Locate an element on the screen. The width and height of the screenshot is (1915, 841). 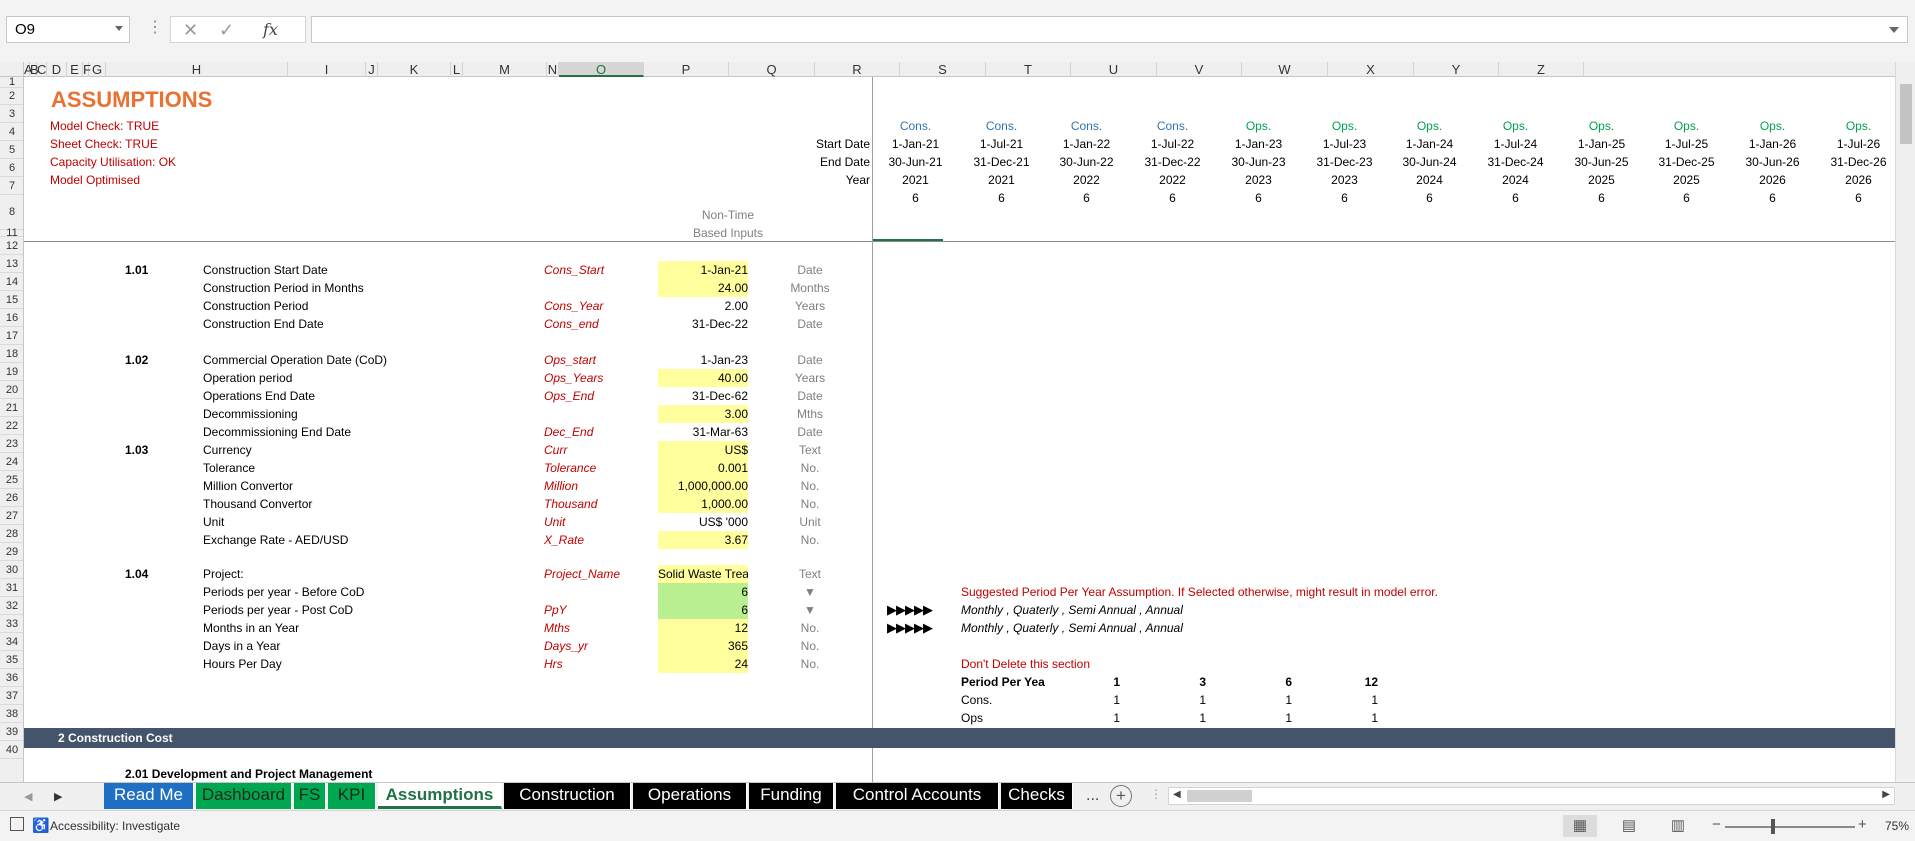
column-header-t: T is located at coordinates (1028, 69).